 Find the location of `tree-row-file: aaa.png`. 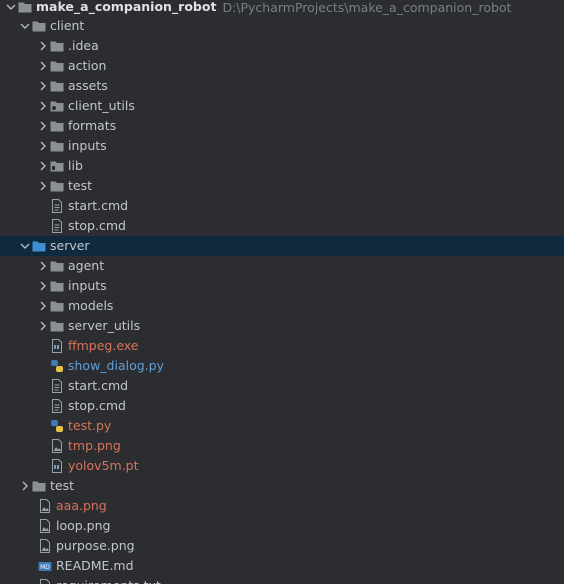

tree-row-file: aaa.png is located at coordinates (282, 506).